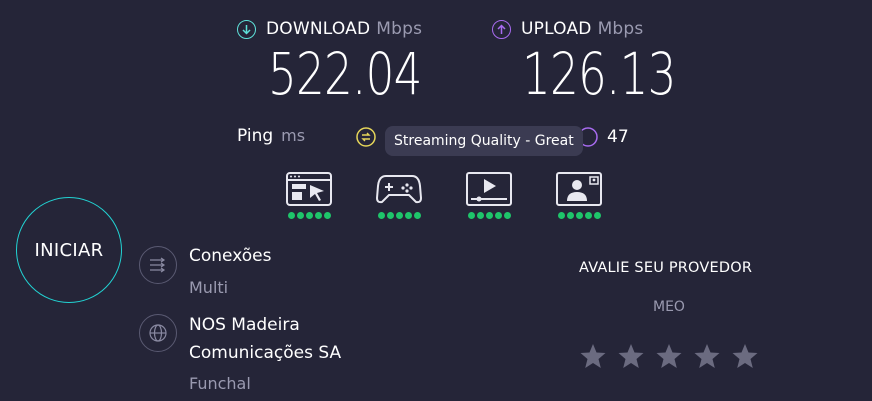 This screenshot has height=401, width=872. I want to click on upload-label: UPLOAD, so click(556, 29).